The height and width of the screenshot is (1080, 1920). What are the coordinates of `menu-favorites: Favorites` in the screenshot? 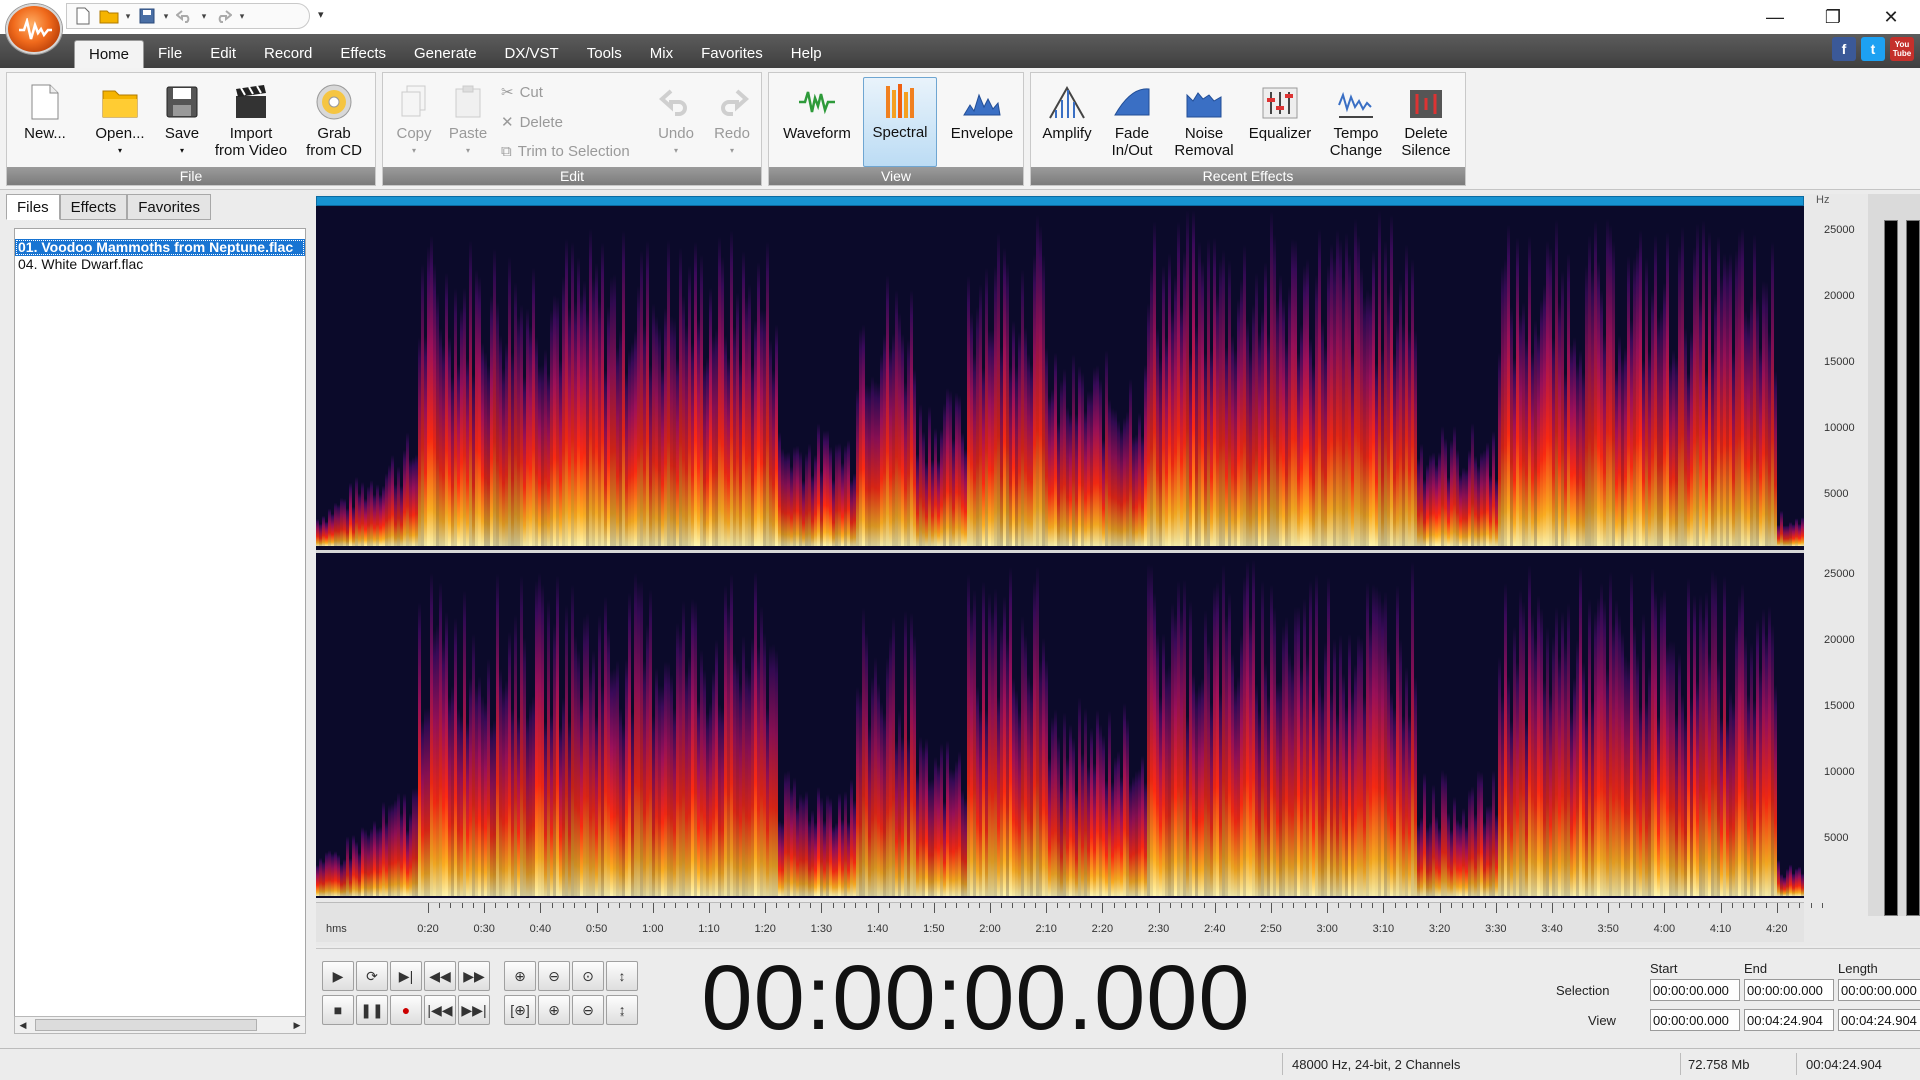 It's located at (732, 54).